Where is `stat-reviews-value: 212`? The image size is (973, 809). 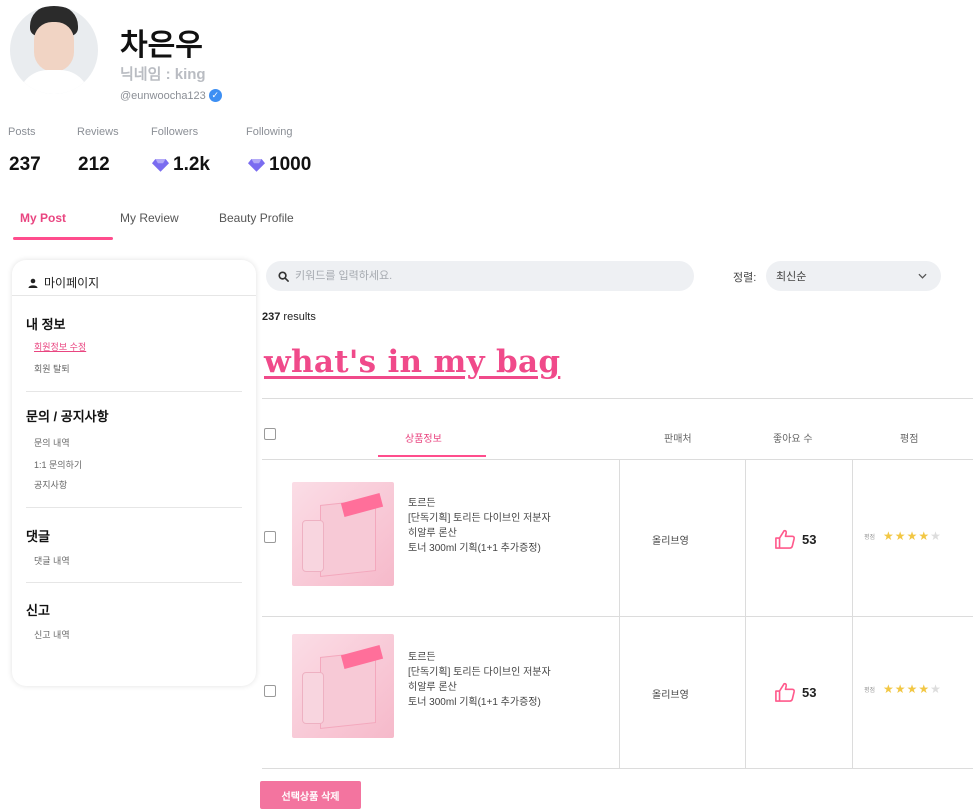
stat-reviews-value: 212 is located at coordinates (94, 165).